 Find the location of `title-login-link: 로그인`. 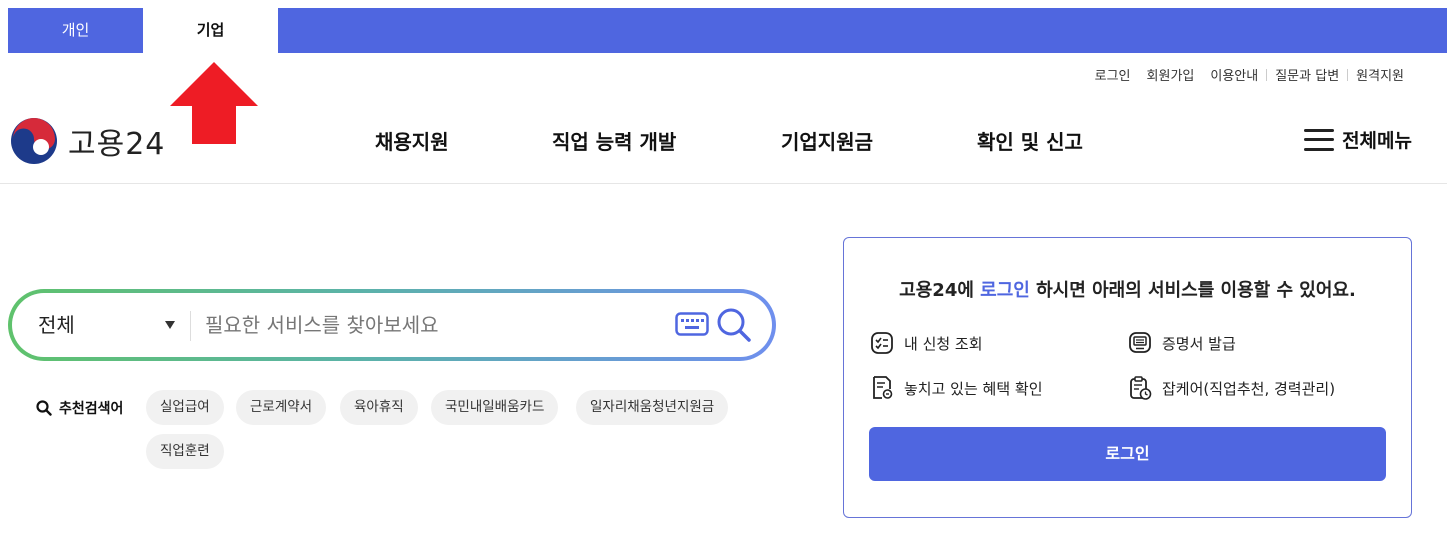

title-login-link: 로그인 is located at coordinates (1005, 290).